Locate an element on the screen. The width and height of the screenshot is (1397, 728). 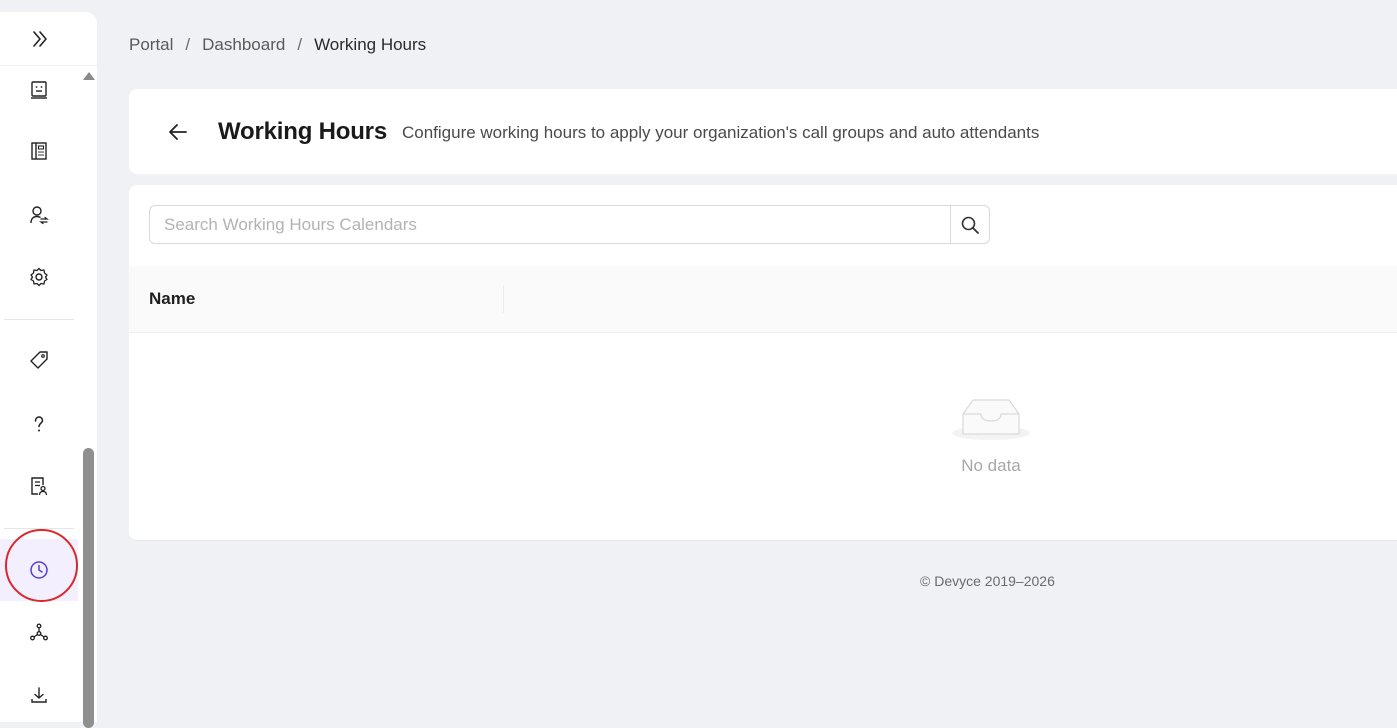
empty-inbox-icon is located at coordinates (991, 419).